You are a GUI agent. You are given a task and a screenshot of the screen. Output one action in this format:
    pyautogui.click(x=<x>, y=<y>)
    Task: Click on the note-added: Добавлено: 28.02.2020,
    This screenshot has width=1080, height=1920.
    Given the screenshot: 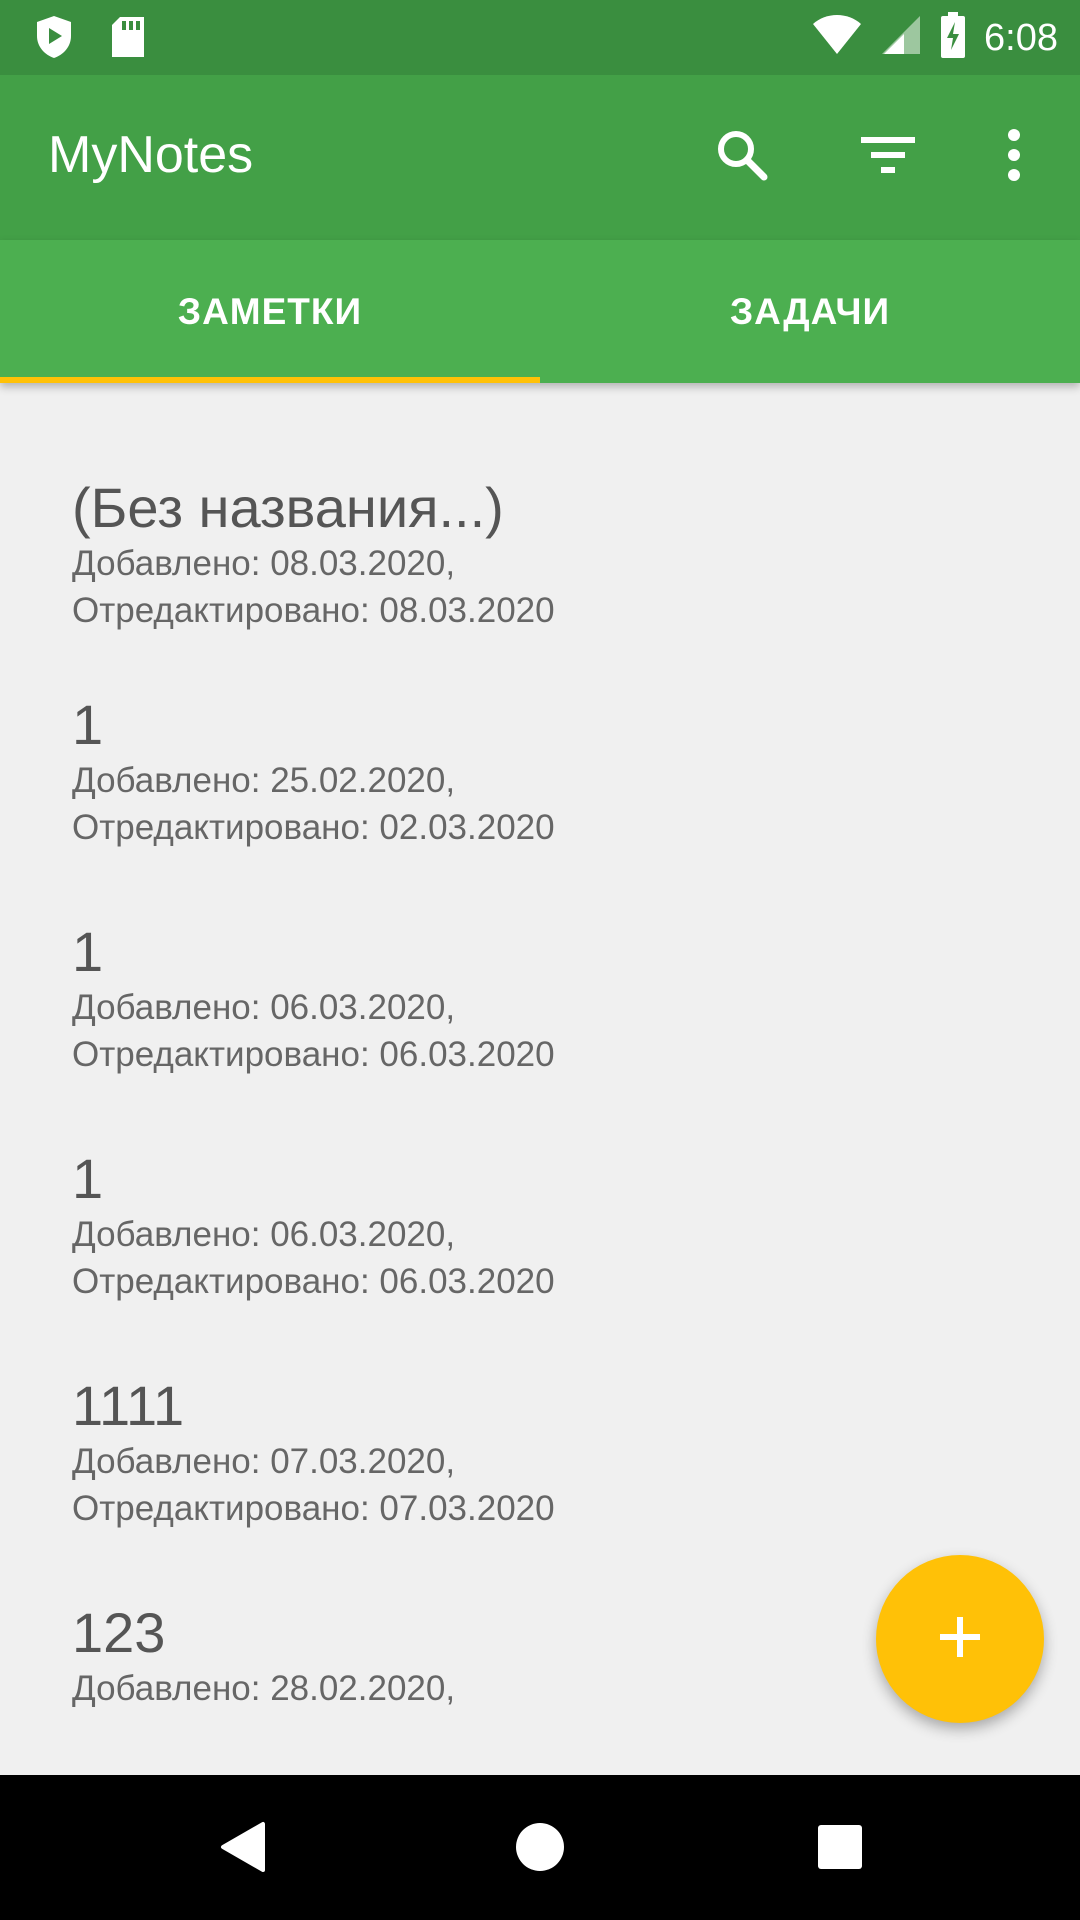 What is the action you would take?
    pyautogui.click(x=264, y=1688)
    